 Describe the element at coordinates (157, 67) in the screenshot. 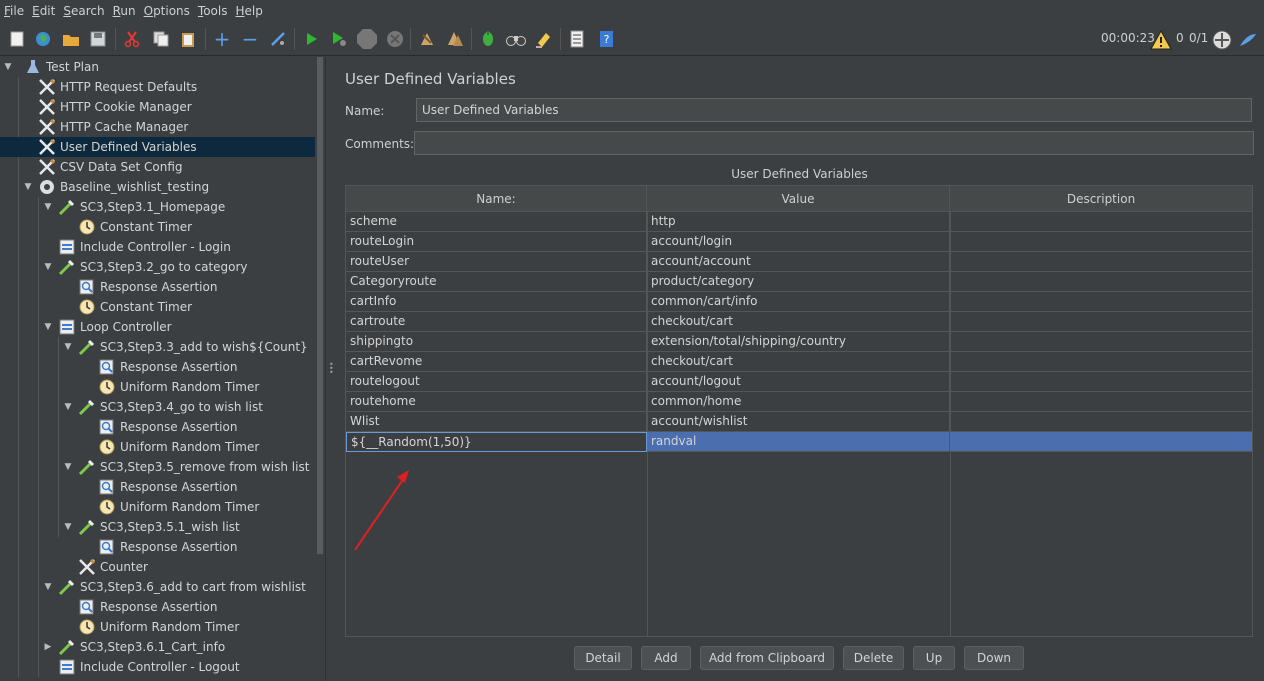

I see `tree-node: ▼ Test Plan` at that location.